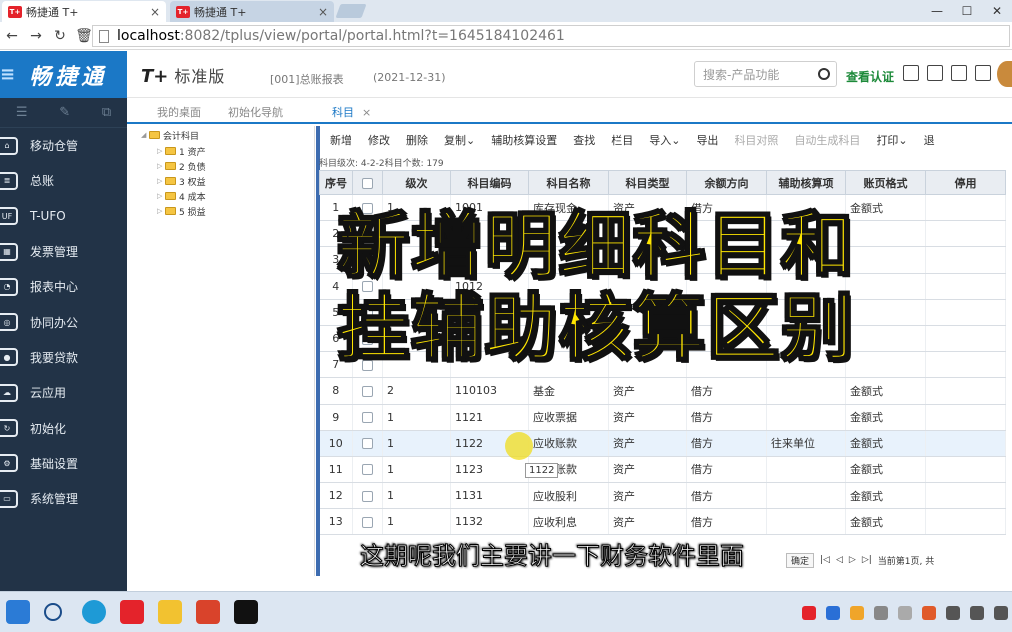 The image size is (1012, 632). Describe the element at coordinates (867, 560) in the screenshot. I see `last-page-icon: ▷|` at that location.